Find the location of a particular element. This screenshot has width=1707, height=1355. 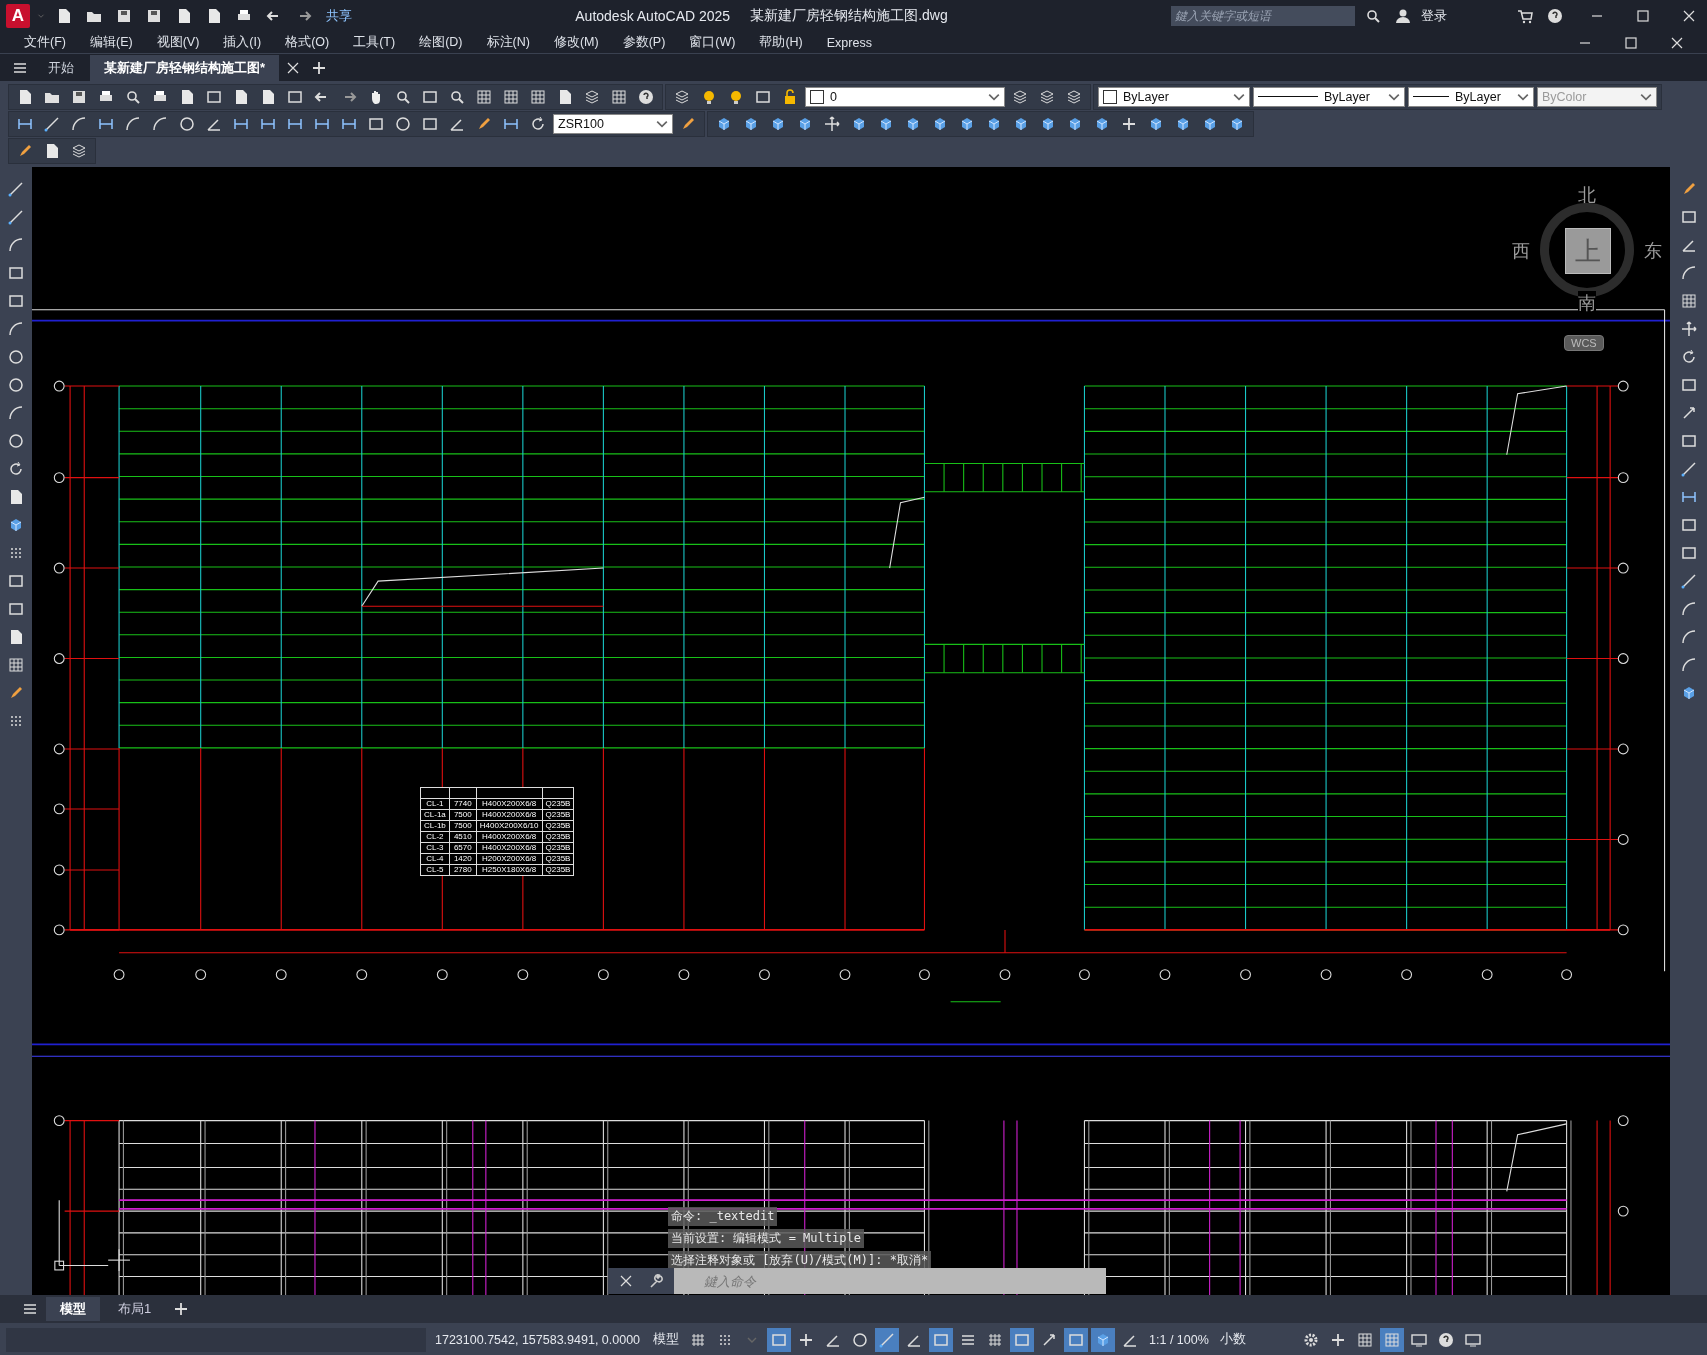

annotation-scale-button: 1:1 / 100% is located at coordinates (1179, 1339).